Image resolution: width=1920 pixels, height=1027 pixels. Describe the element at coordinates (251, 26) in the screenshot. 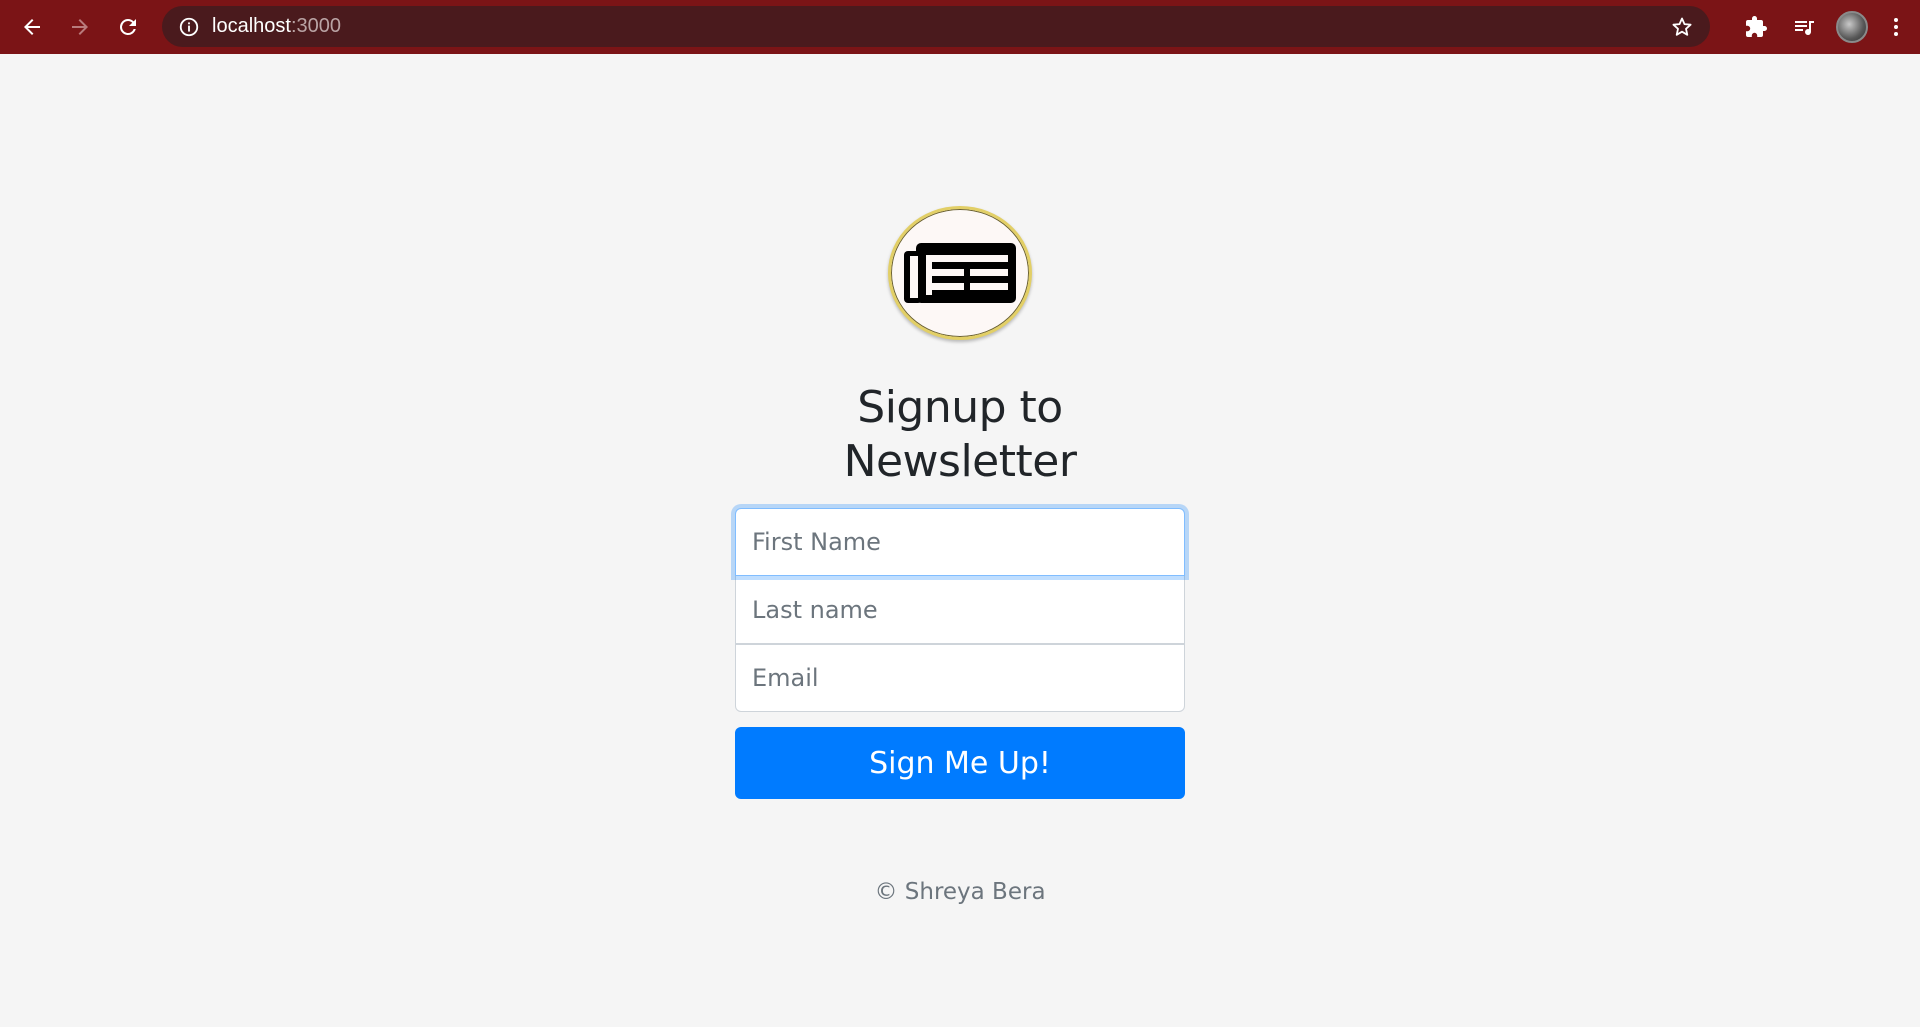

I see `url-host: localhost` at that location.